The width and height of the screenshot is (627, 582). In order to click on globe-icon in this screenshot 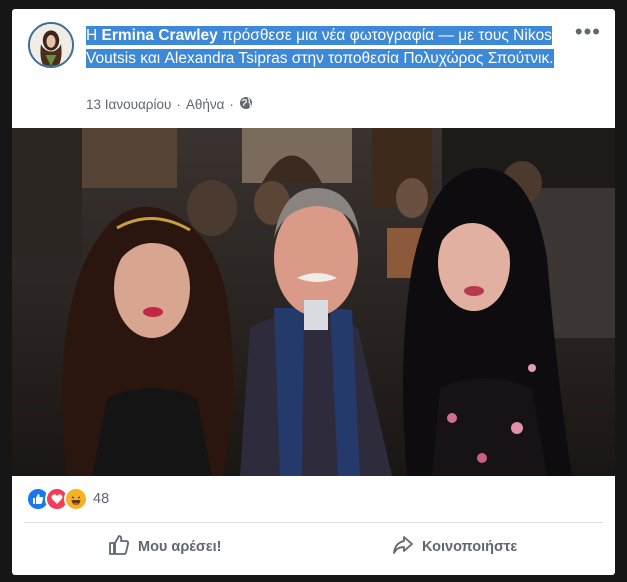, I will do `click(246, 104)`.